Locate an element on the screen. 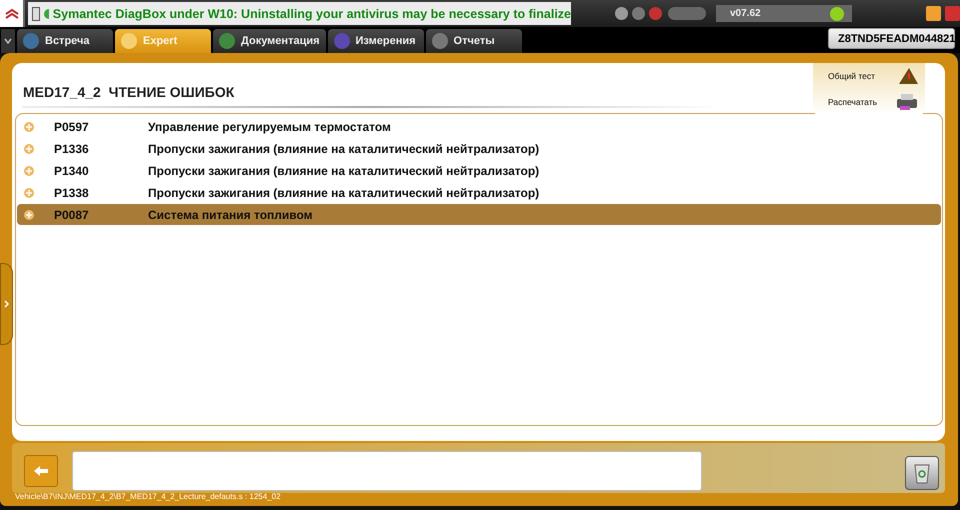  fault-code: P0597 is located at coordinates (72, 127).